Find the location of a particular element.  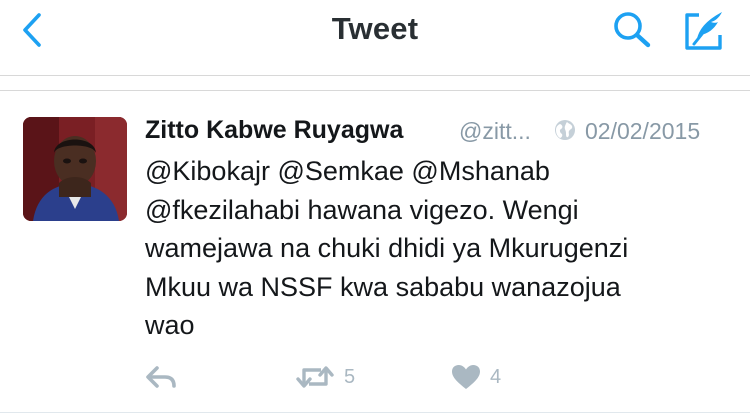

tweet-actions: 5 4 is located at coordinates (425, 377).